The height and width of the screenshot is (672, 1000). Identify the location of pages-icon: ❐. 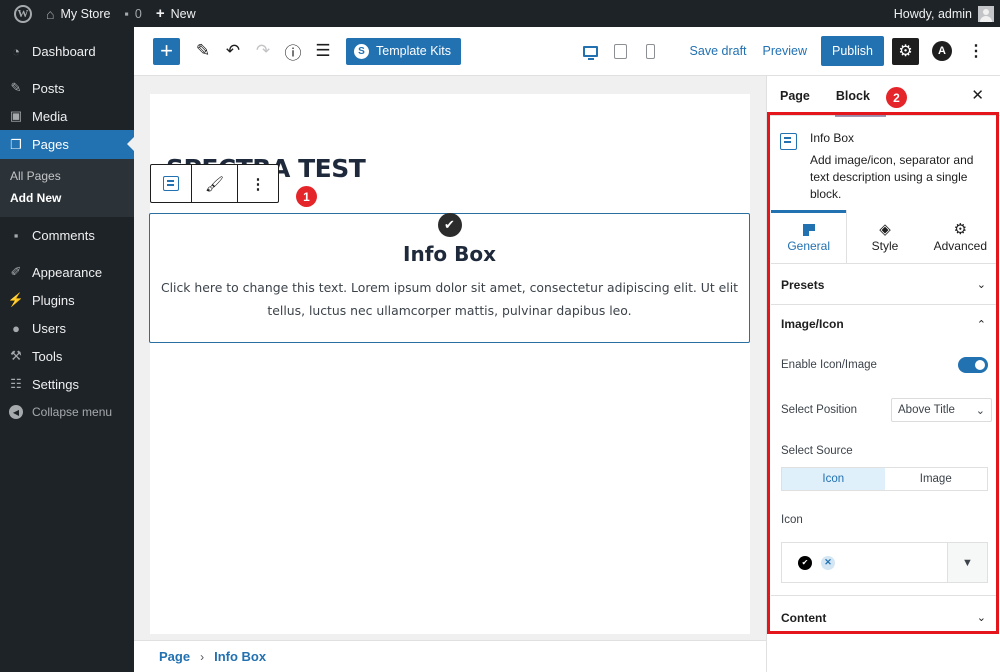
(16, 144).